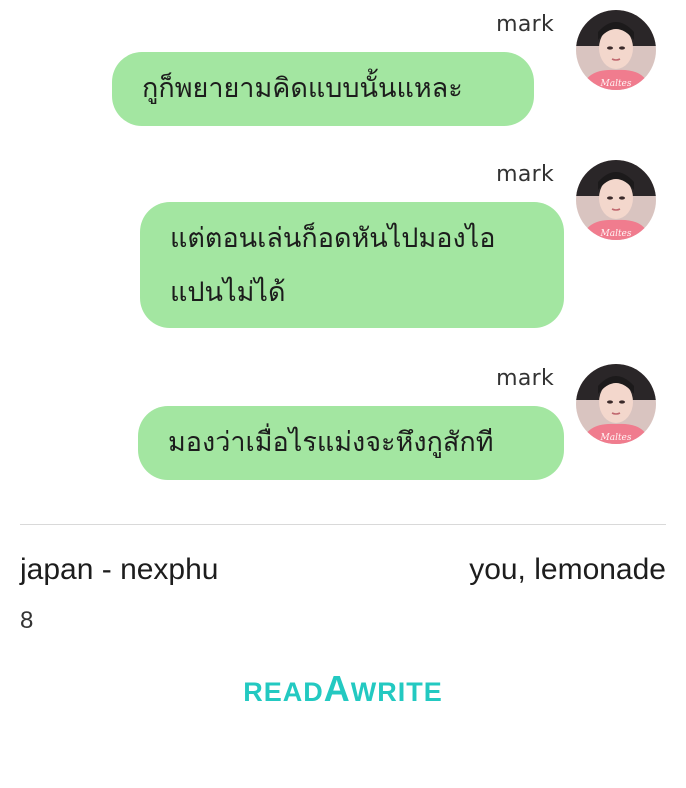 The width and height of the screenshot is (686, 788). What do you see at coordinates (333, 238) in the screenshot?
I see `message-text: แต่ตอนเล่นก็อดหันไปมองไอ` at bounding box center [333, 238].